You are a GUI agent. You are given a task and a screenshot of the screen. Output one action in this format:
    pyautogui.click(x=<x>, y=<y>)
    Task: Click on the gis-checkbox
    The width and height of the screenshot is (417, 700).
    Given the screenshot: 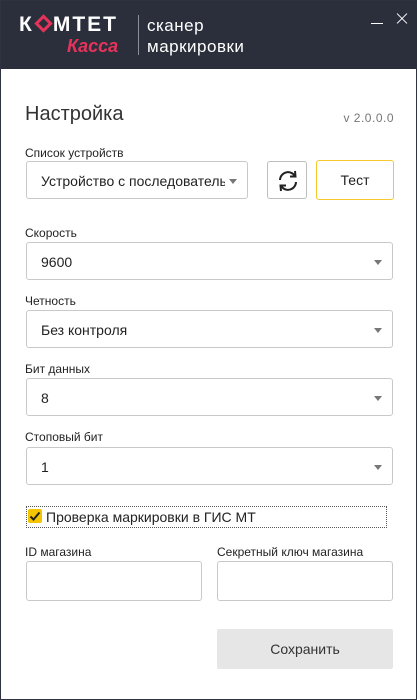 What is the action you would take?
    pyautogui.click(x=35, y=516)
    